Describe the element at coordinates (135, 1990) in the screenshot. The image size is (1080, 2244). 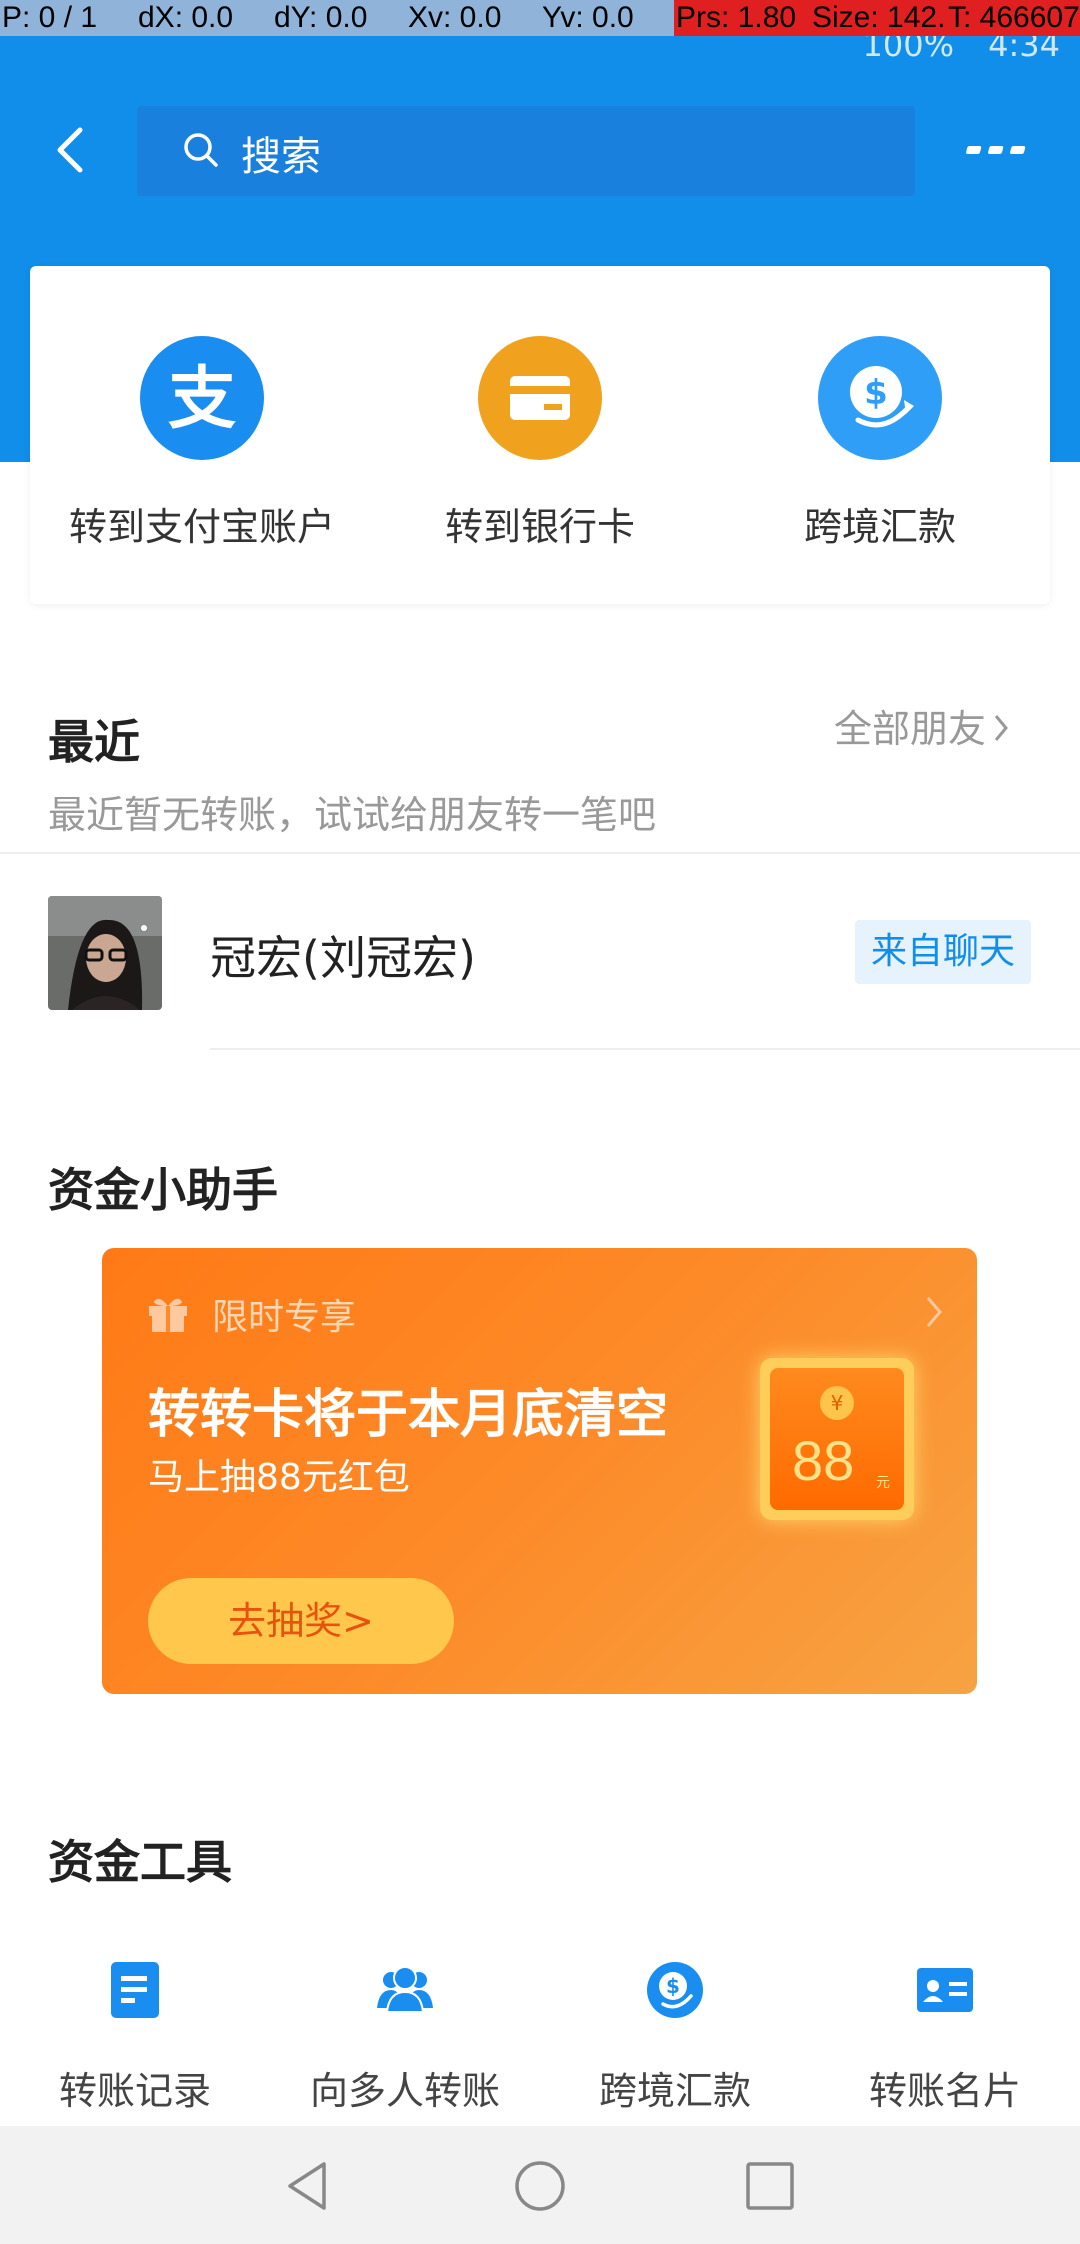
I see `record-icon` at that location.